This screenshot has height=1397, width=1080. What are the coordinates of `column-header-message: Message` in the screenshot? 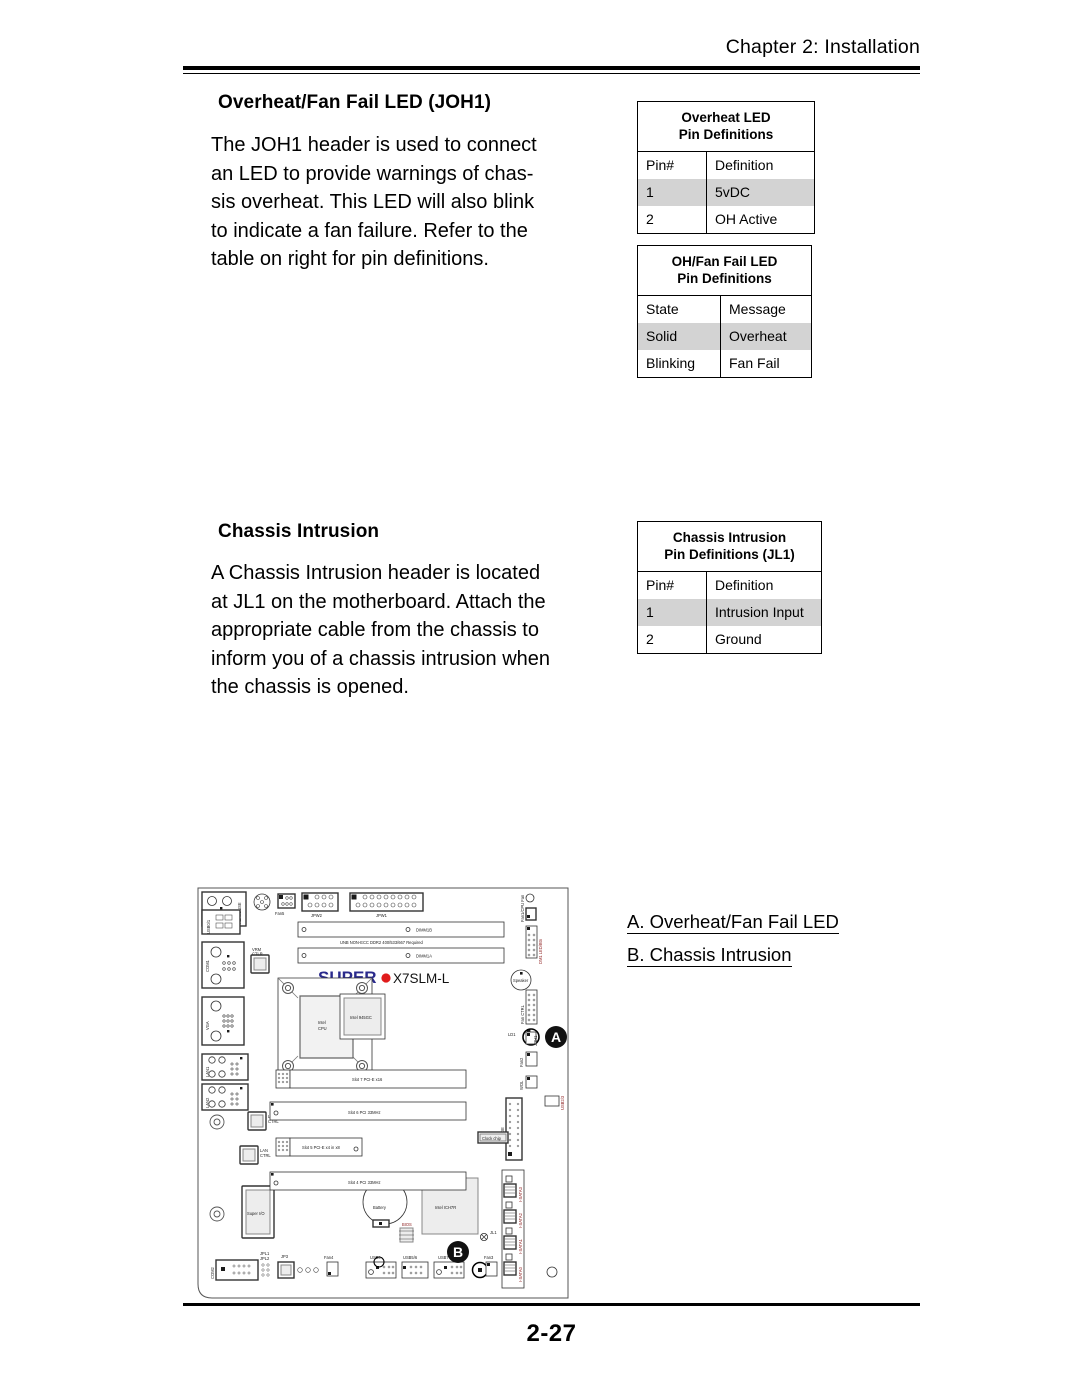 It's located at (766, 309).